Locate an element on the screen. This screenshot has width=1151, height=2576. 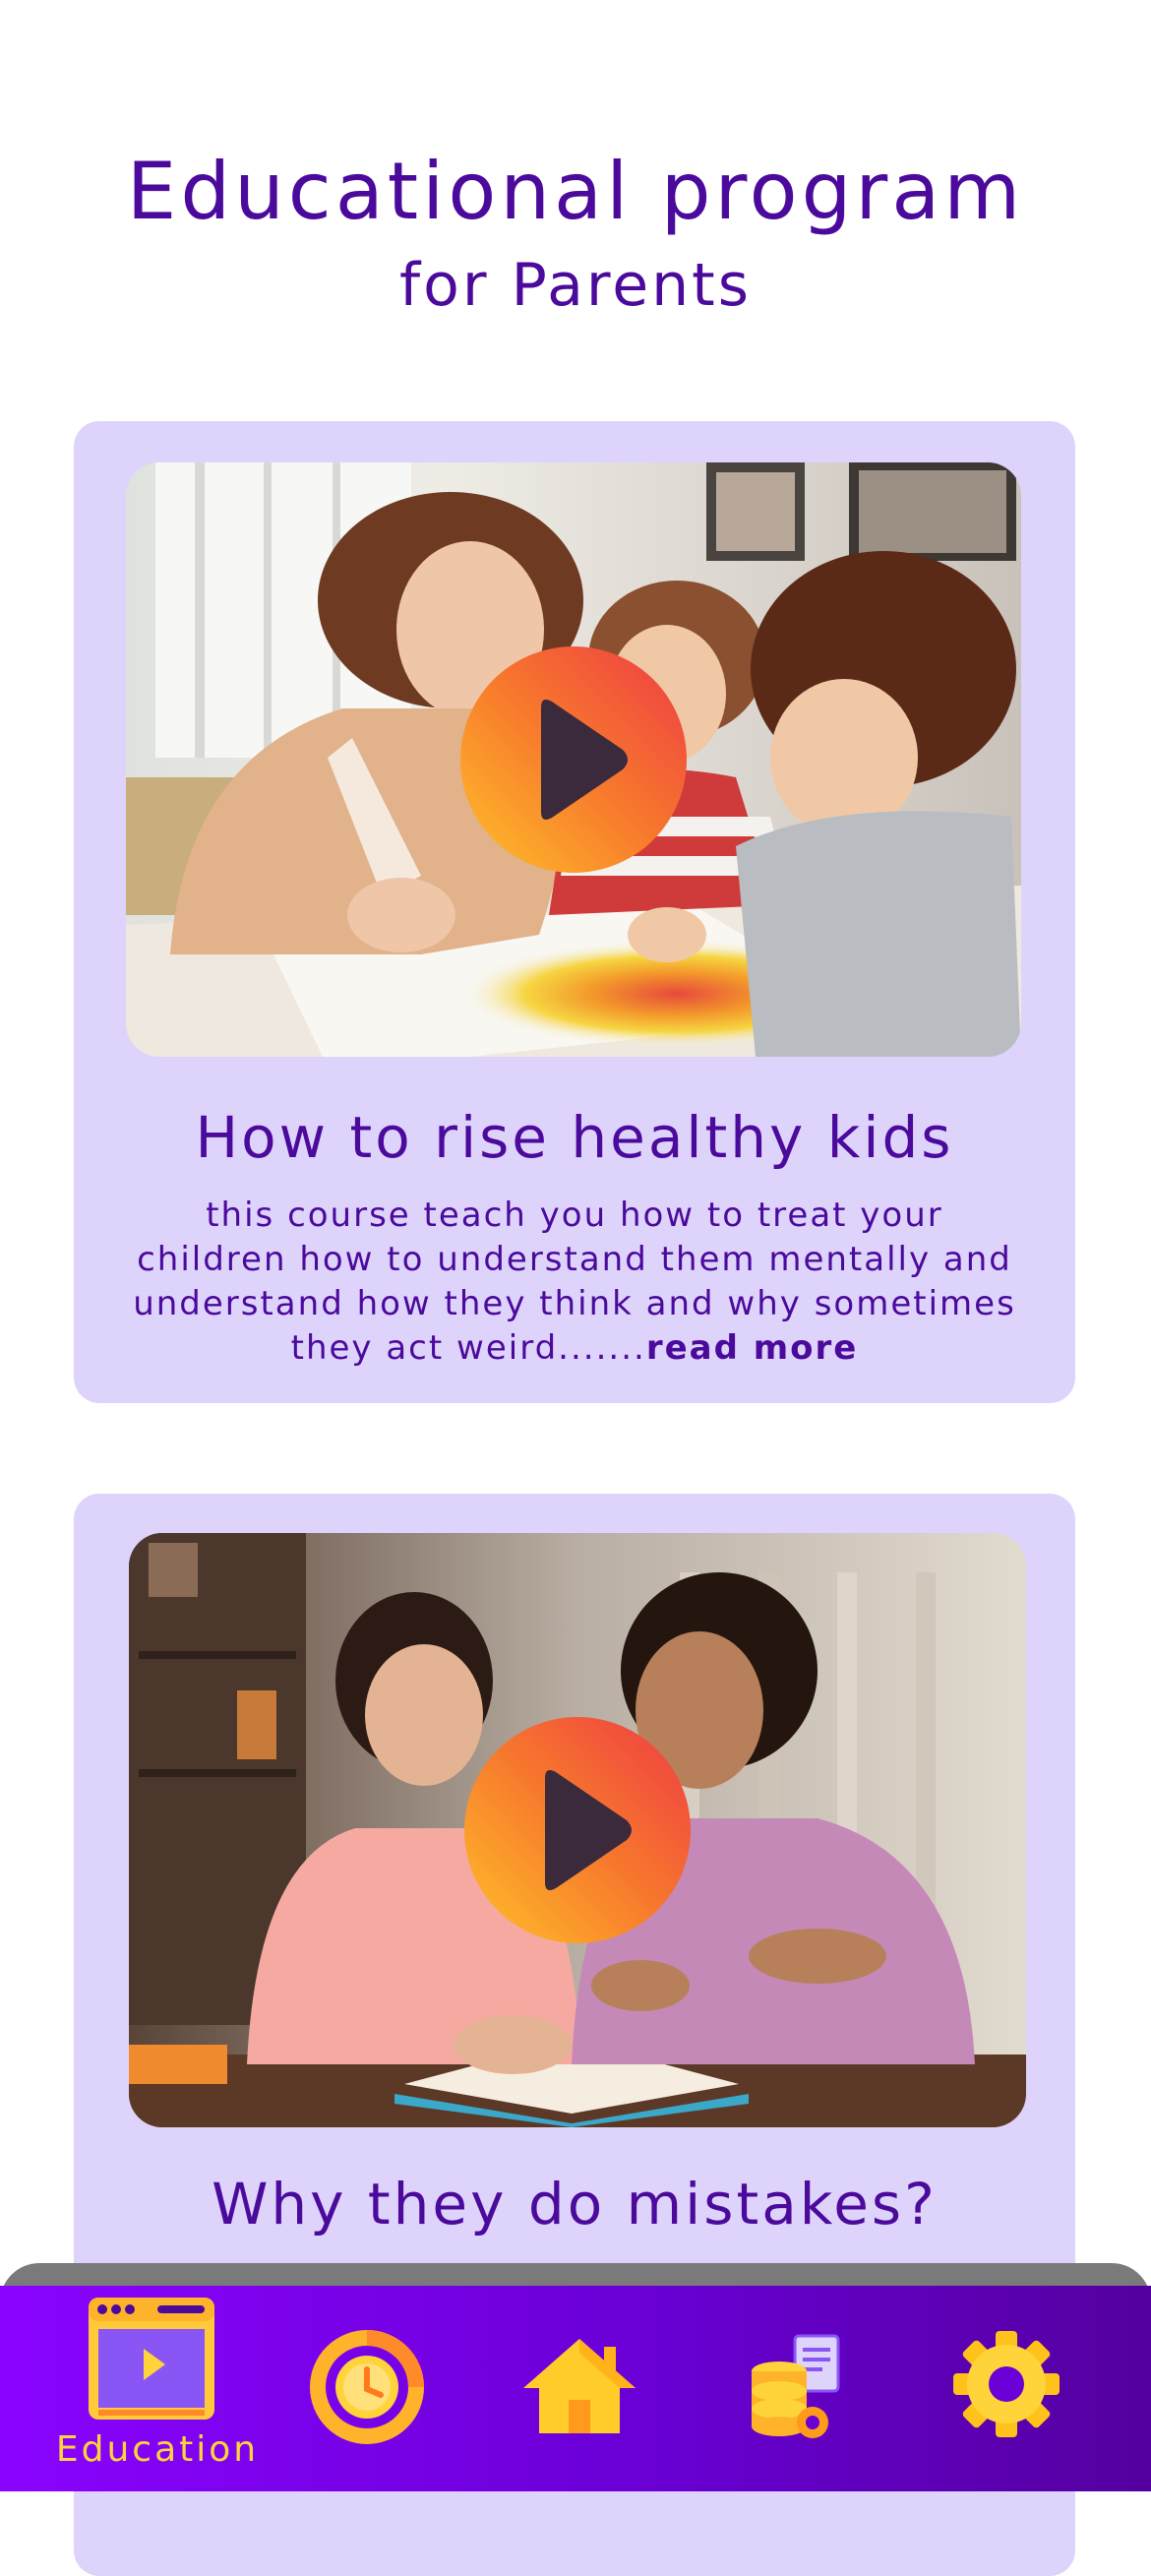
page-title: Educational program is located at coordinates (575, 191).